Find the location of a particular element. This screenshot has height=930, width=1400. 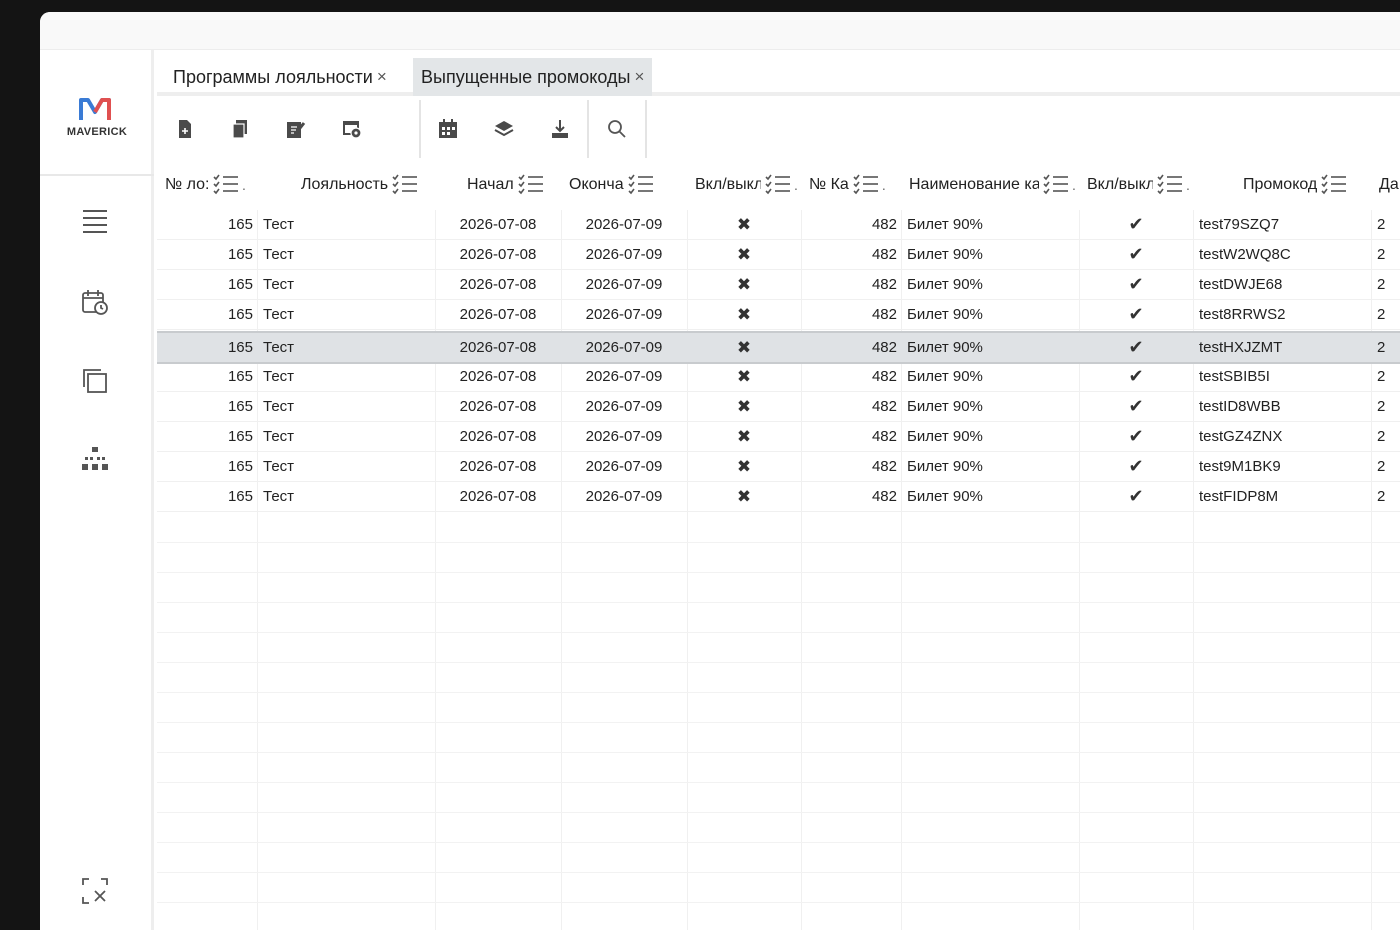

col-category-enabled-header: Вкл/выкл. is located at coordinates (1136, 185).